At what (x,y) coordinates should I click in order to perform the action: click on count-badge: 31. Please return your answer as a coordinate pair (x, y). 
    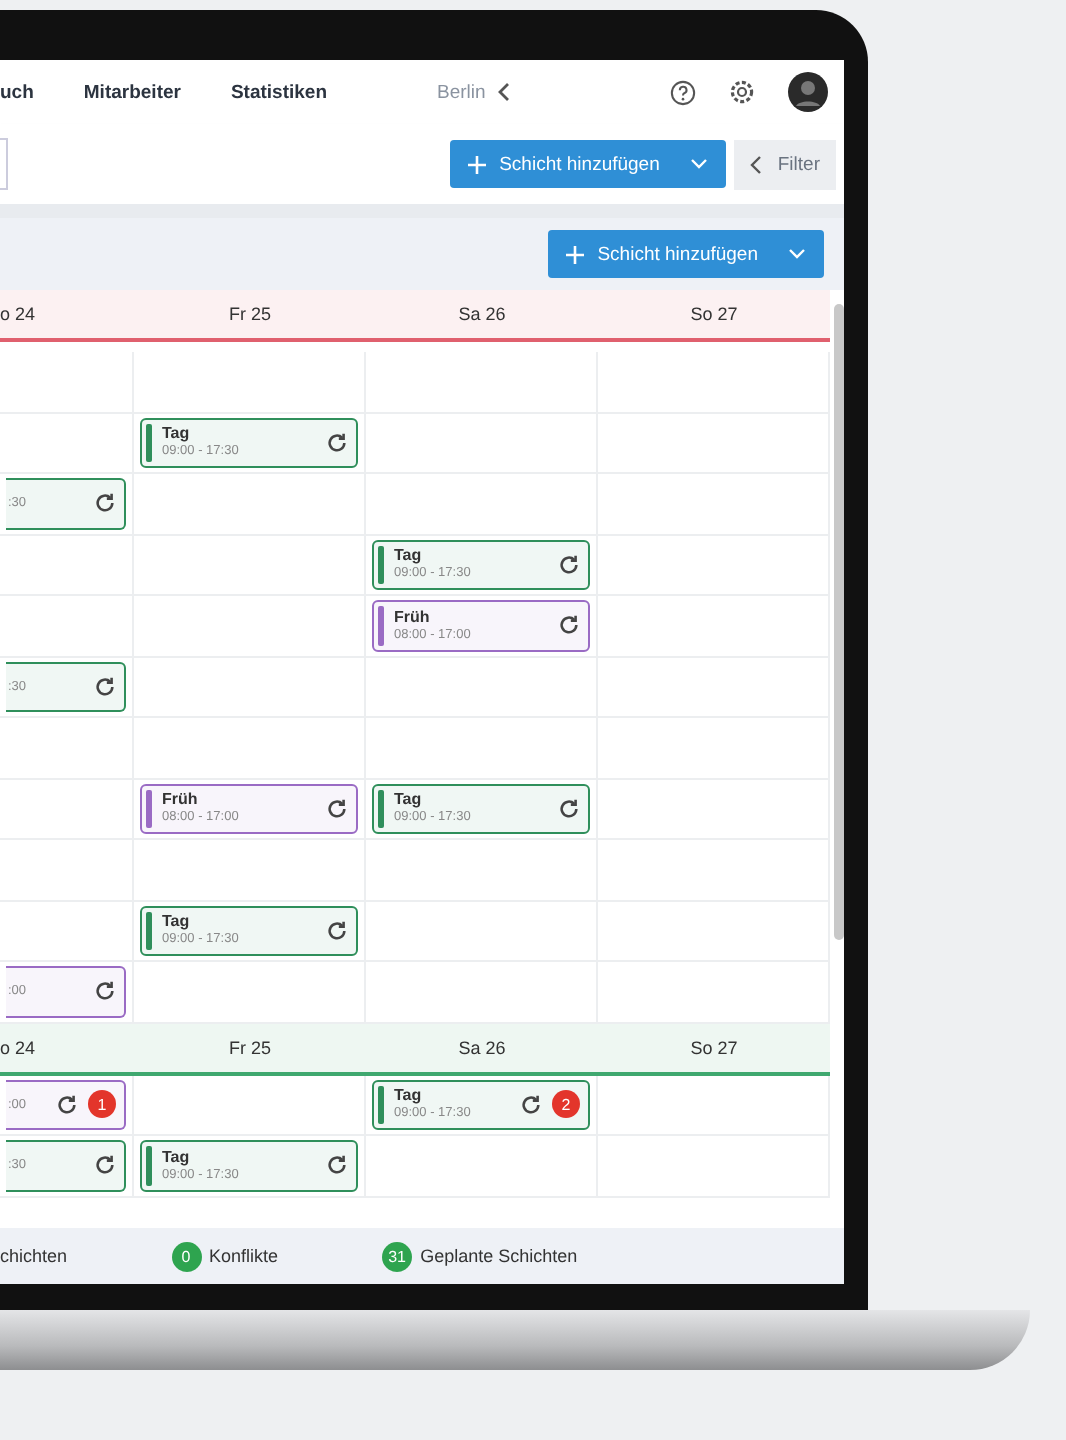
    Looking at the image, I should click on (397, 1256).